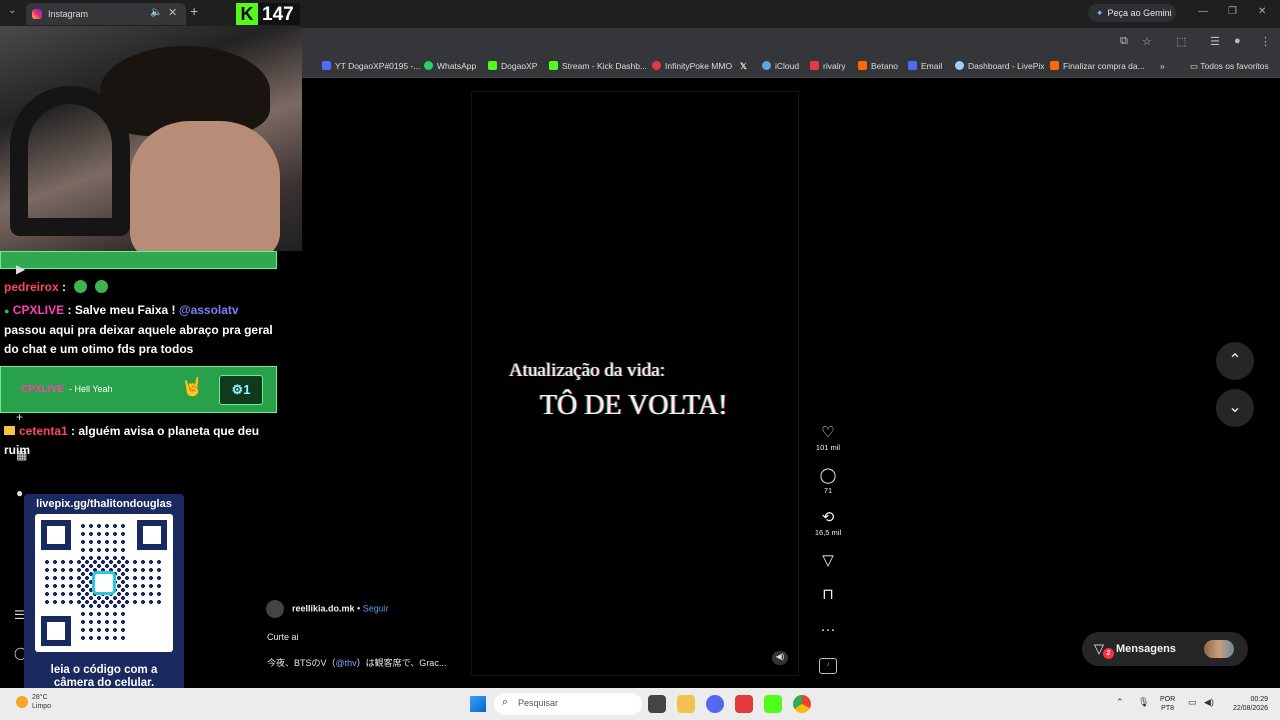 Image resolution: width=1280 pixels, height=720 pixels. Describe the element at coordinates (773, 704) in the screenshot. I see `kick-app-icon` at that location.